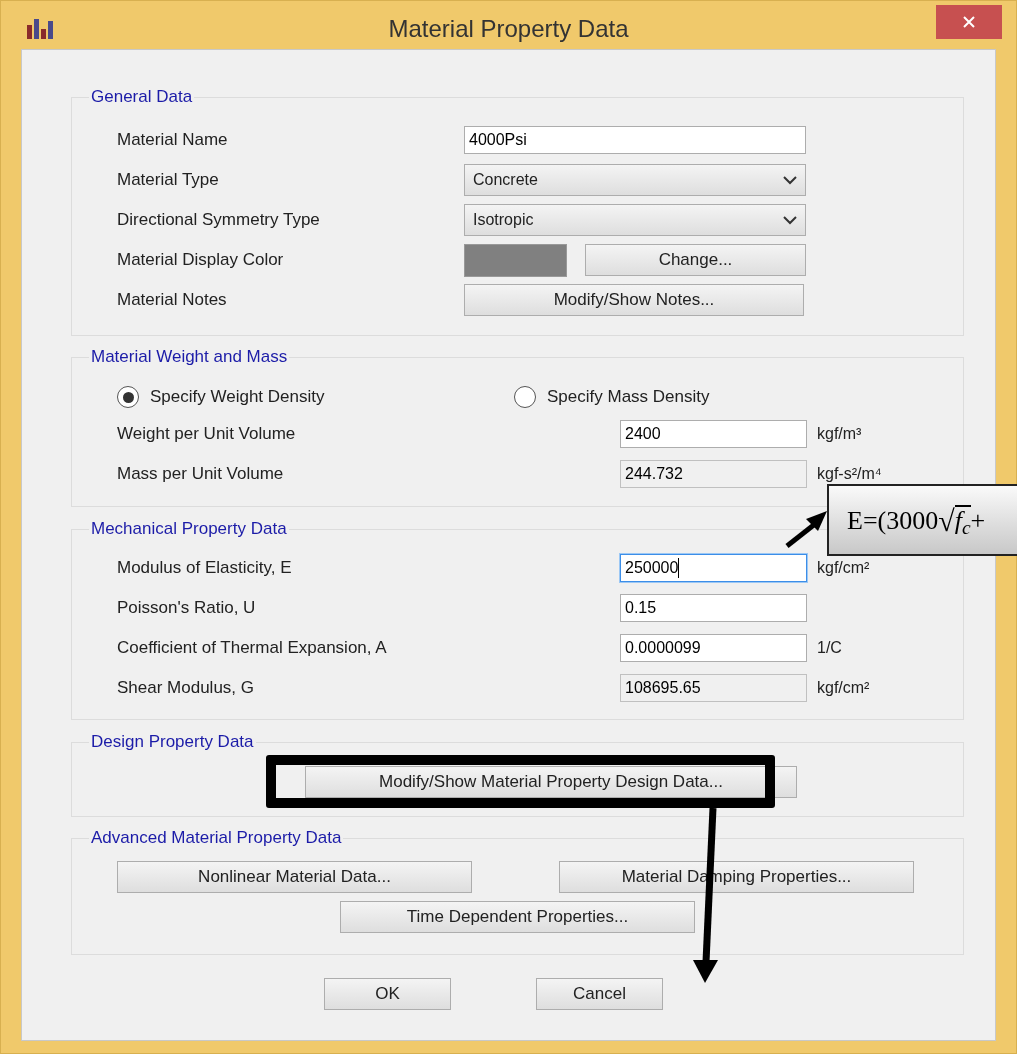  Describe the element at coordinates (922, 520) in the screenshot. I see `formula-callout: E=(3000√f$_{c}$+` at that location.